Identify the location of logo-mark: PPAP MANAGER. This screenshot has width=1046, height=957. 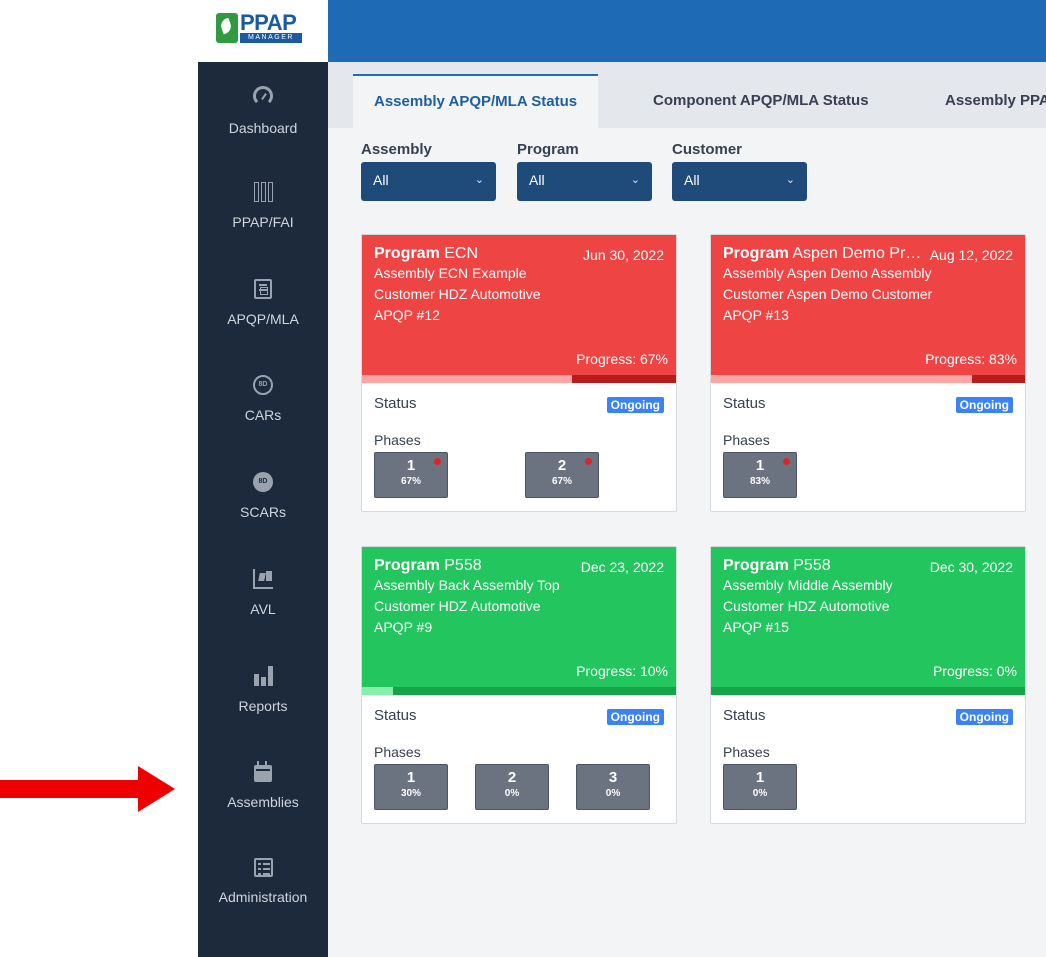
(259, 27).